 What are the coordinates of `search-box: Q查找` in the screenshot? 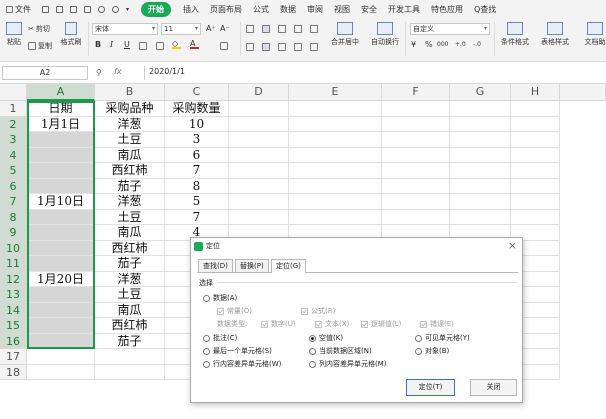 It's located at (485, 9).